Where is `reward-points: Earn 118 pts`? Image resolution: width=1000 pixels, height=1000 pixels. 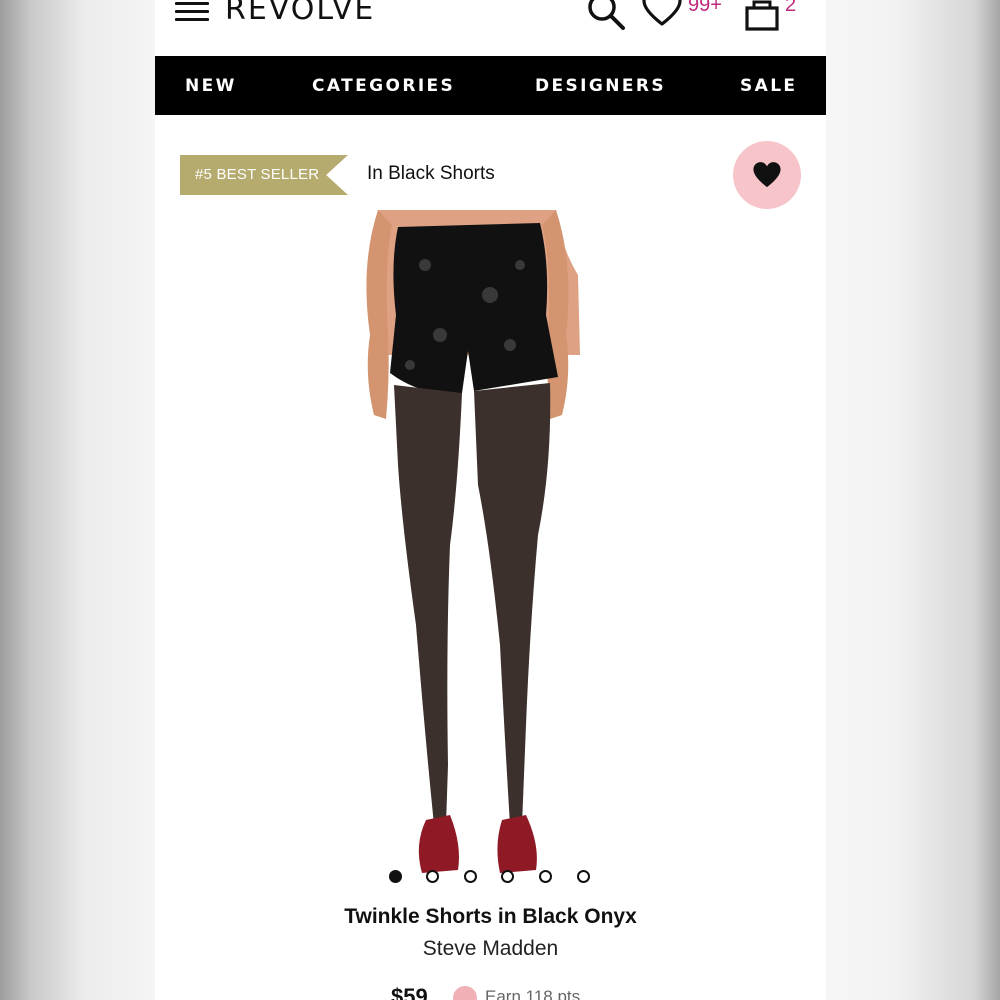 reward-points: Earn 118 pts is located at coordinates (533, 993).